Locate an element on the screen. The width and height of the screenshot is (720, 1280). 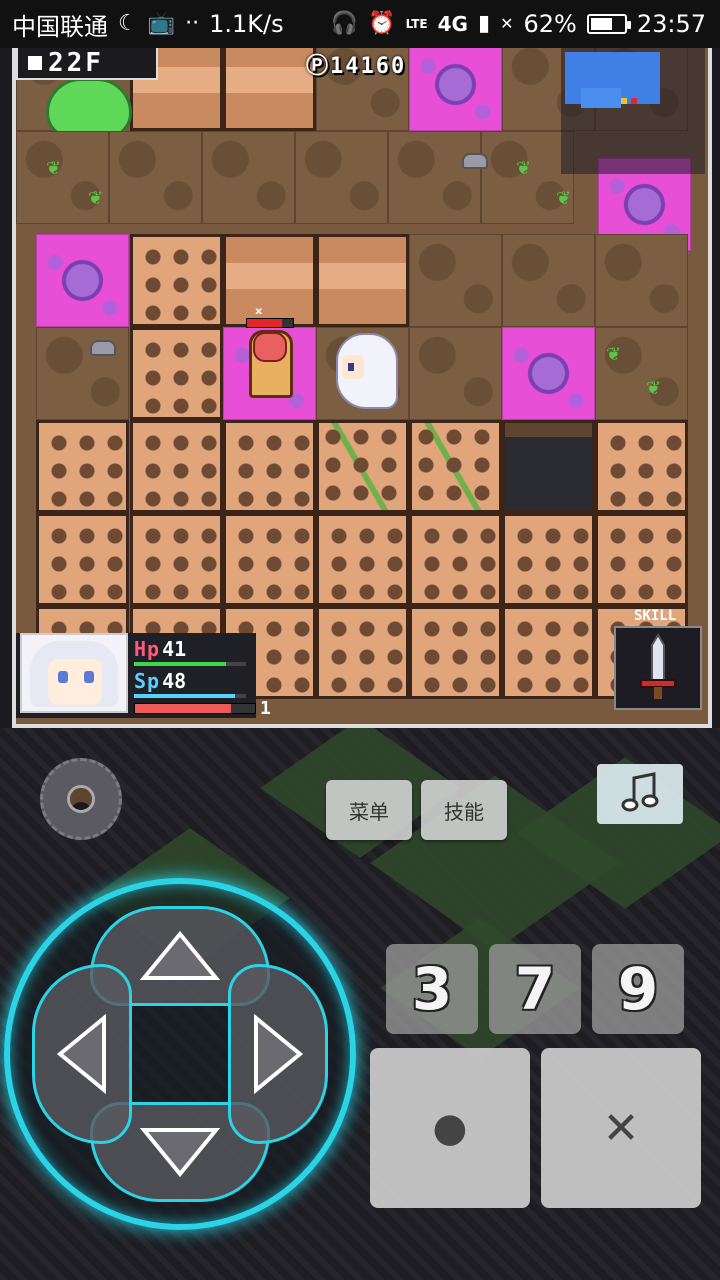
enemy-ears: ᙮ is located at coordinates (259, 308).